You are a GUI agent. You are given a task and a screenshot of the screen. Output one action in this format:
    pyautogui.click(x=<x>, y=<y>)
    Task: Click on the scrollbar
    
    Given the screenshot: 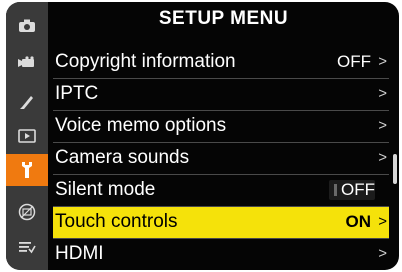 What is the action you would take?
    pyautogui.click(x=395, y=153)
    